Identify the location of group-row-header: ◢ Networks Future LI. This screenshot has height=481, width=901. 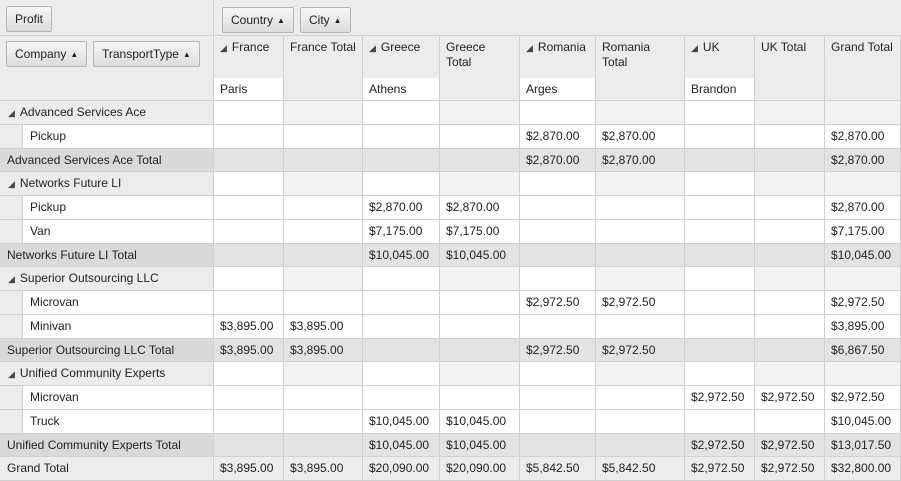
(107, 184).